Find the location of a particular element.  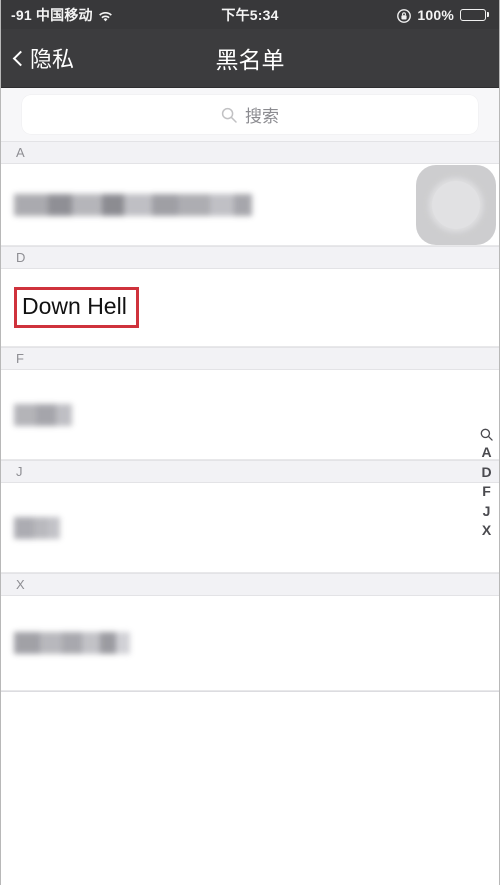

section-header-x: X is located at coordinates (250, 584).